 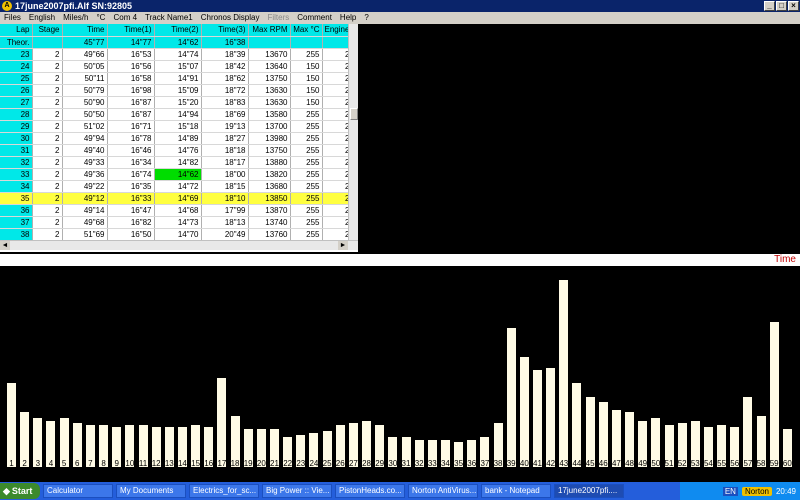 I want to click on bar-label: 43, so click(x=564, y=463).